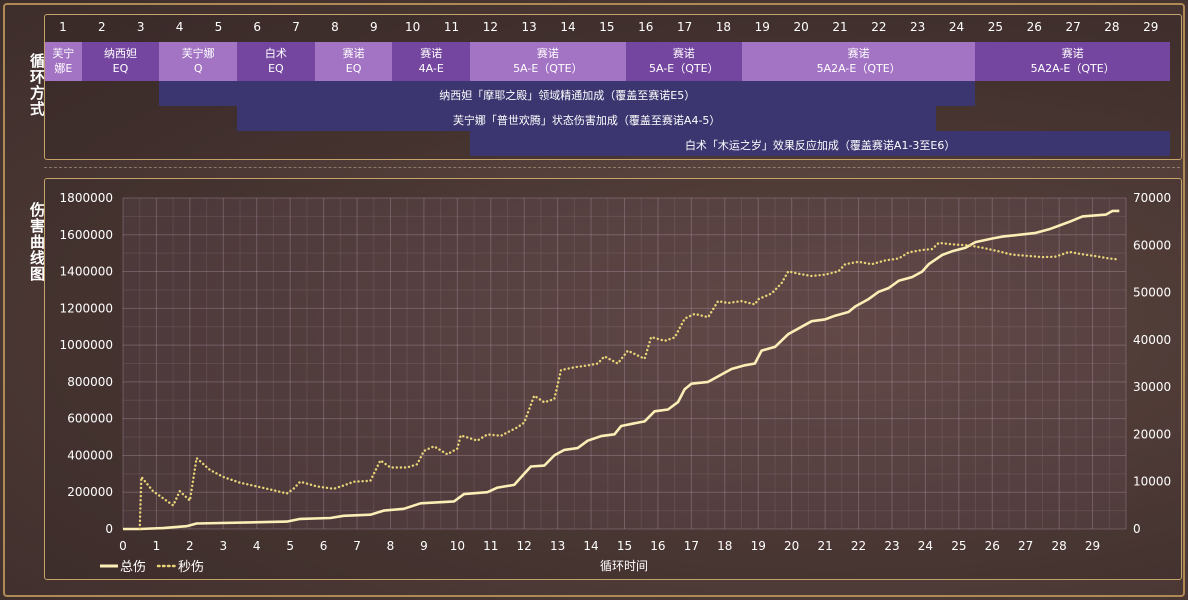  Describe the element at coordinates (891, 546) in the screenshot. I see `x-tick-label: 23` at that location.